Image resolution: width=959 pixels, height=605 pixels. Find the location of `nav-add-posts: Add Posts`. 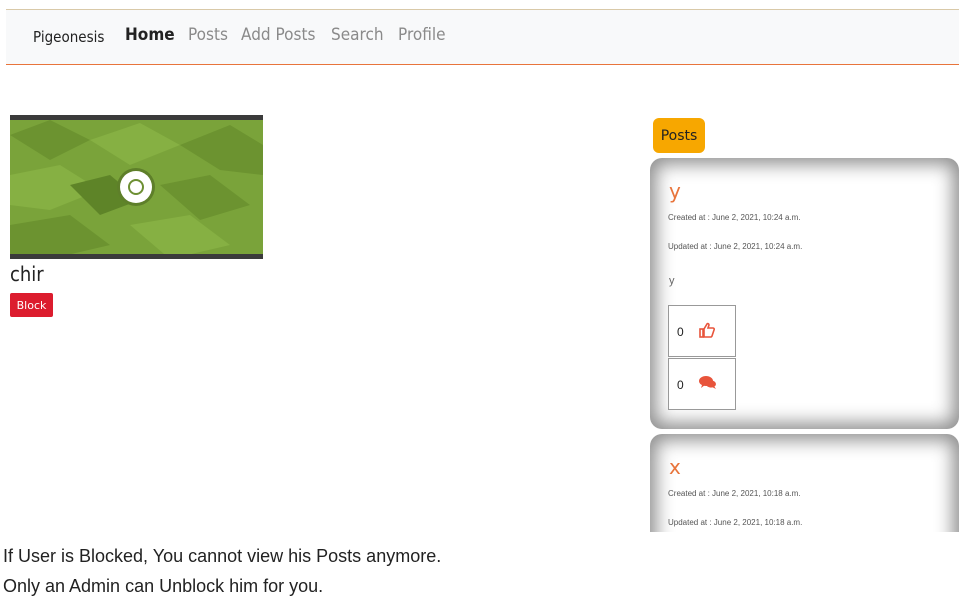

nav-add-posts: Add Posts is located at coordinates (278, 35).